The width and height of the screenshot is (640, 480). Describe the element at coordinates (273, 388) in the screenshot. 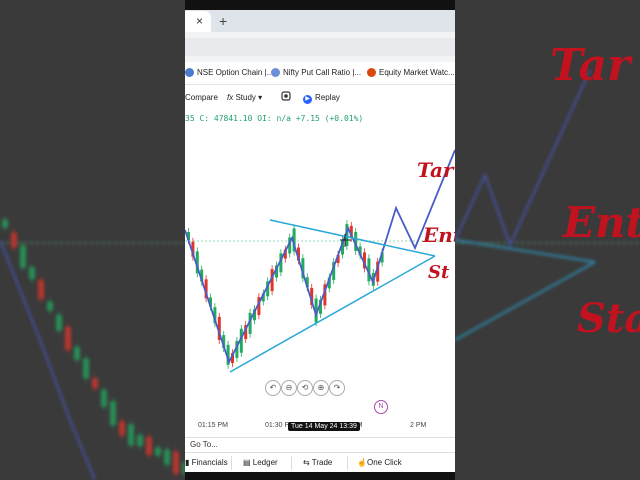

I see `undo-icon: ↶` at that location.